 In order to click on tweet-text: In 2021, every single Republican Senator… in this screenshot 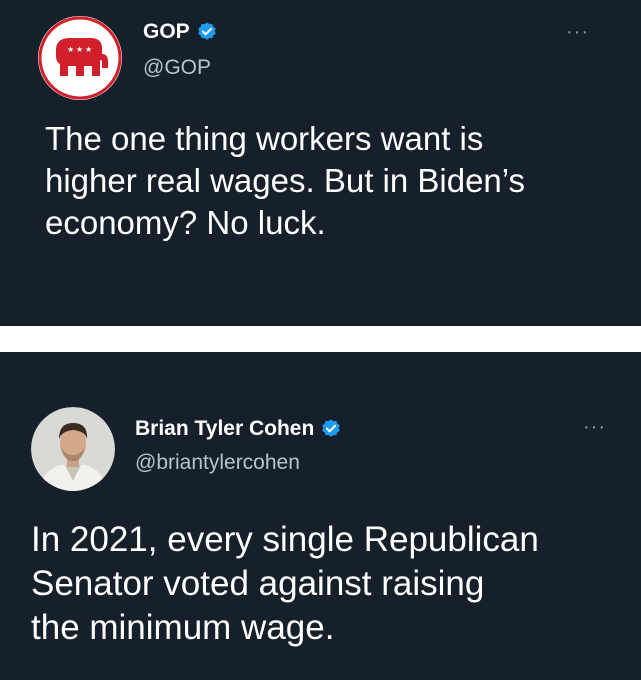, I will do `click(285, 583)`.